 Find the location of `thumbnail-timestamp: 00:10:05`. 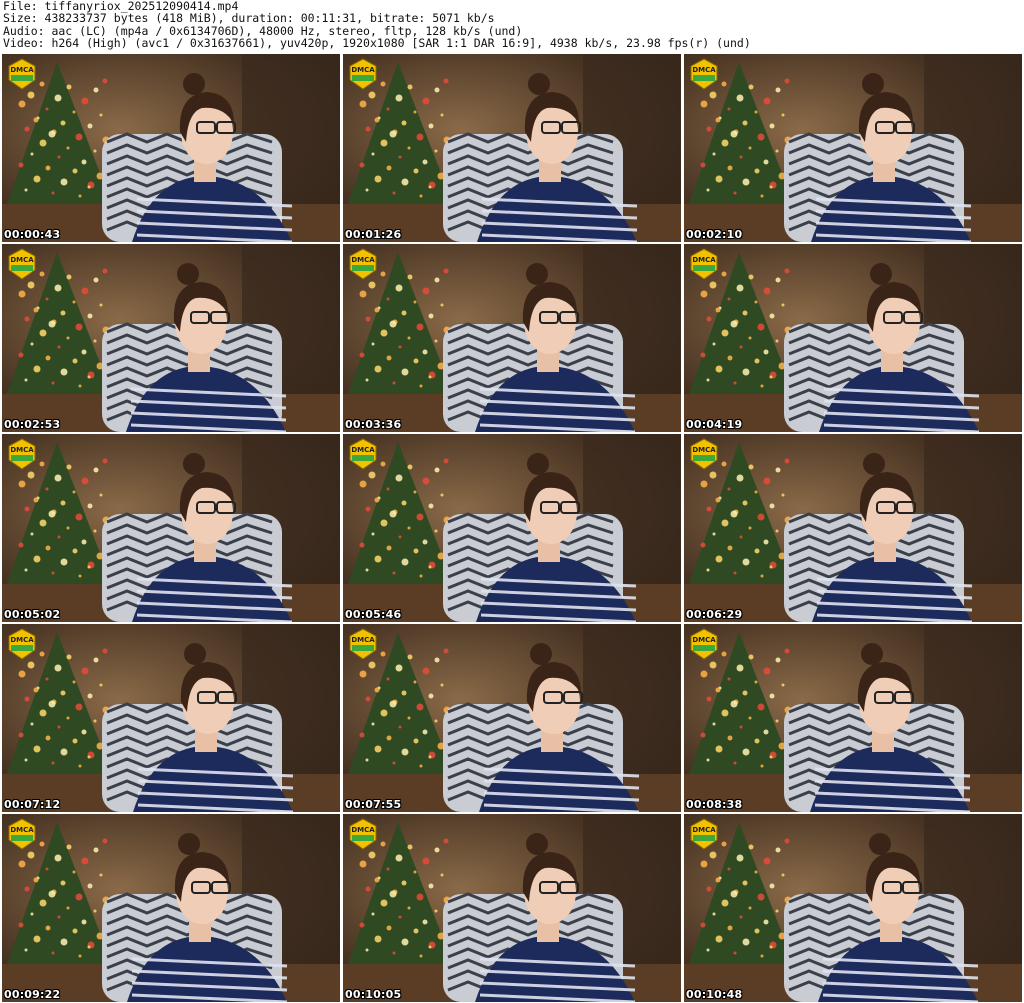

thumbnail-timestamp: 00:10:05 is located at coordinates (373, 994).